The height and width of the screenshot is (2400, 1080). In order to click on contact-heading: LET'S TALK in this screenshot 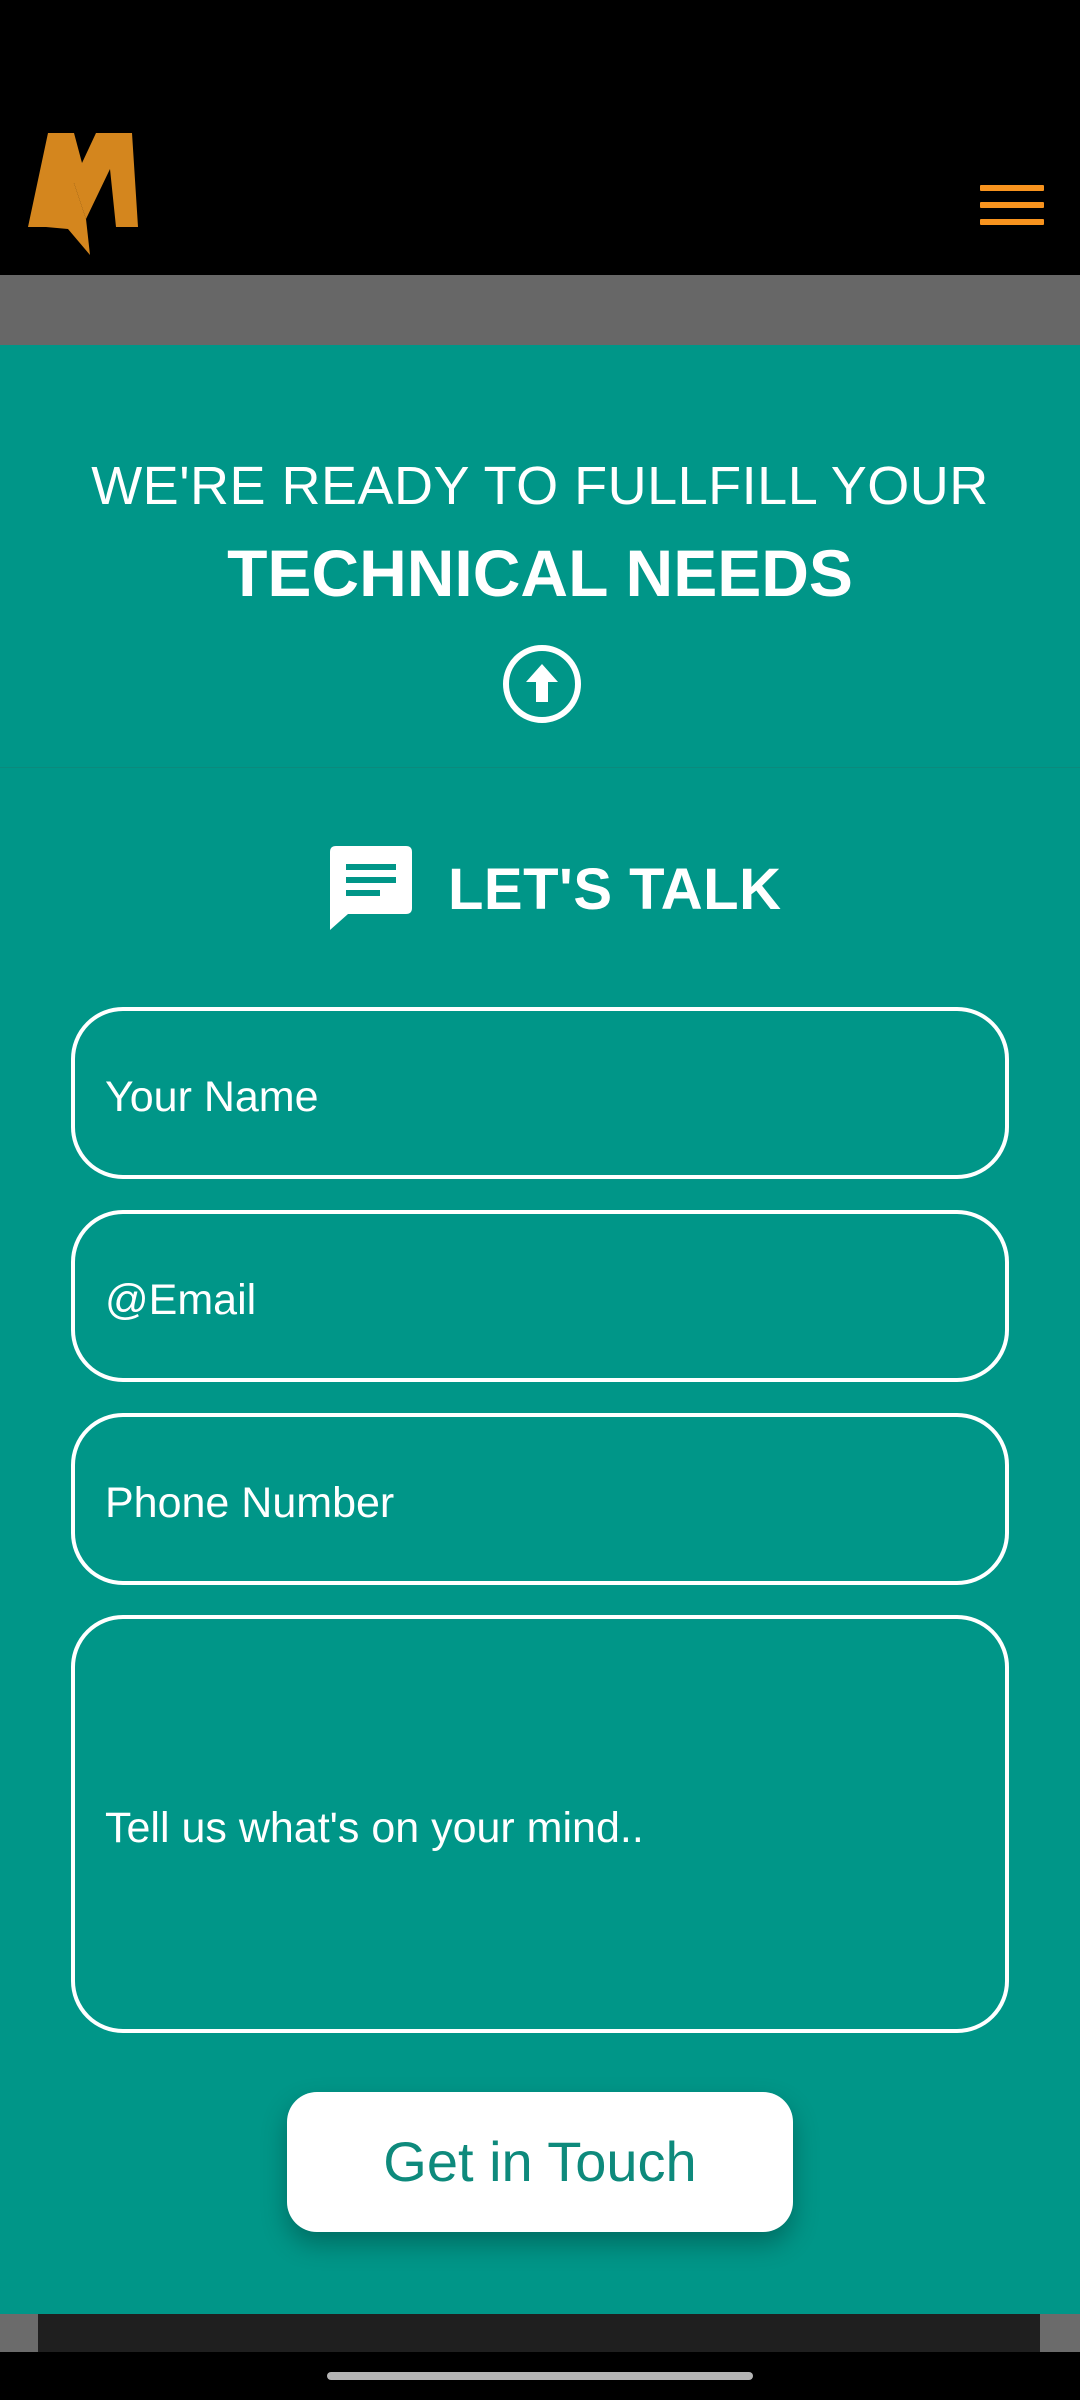, I will do `click(540, 890)`.